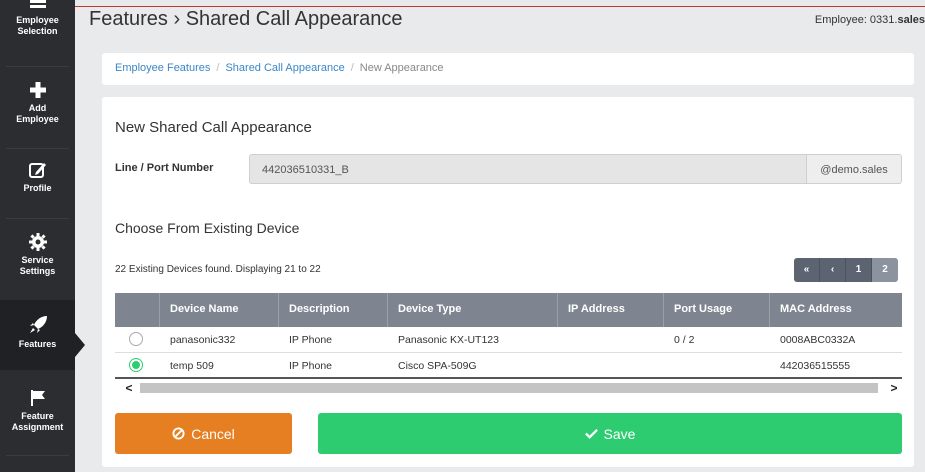  What do you see at coordinates (137, 310) in the screenshot?
I see `column-header-select` at bounding box center [137, 310].